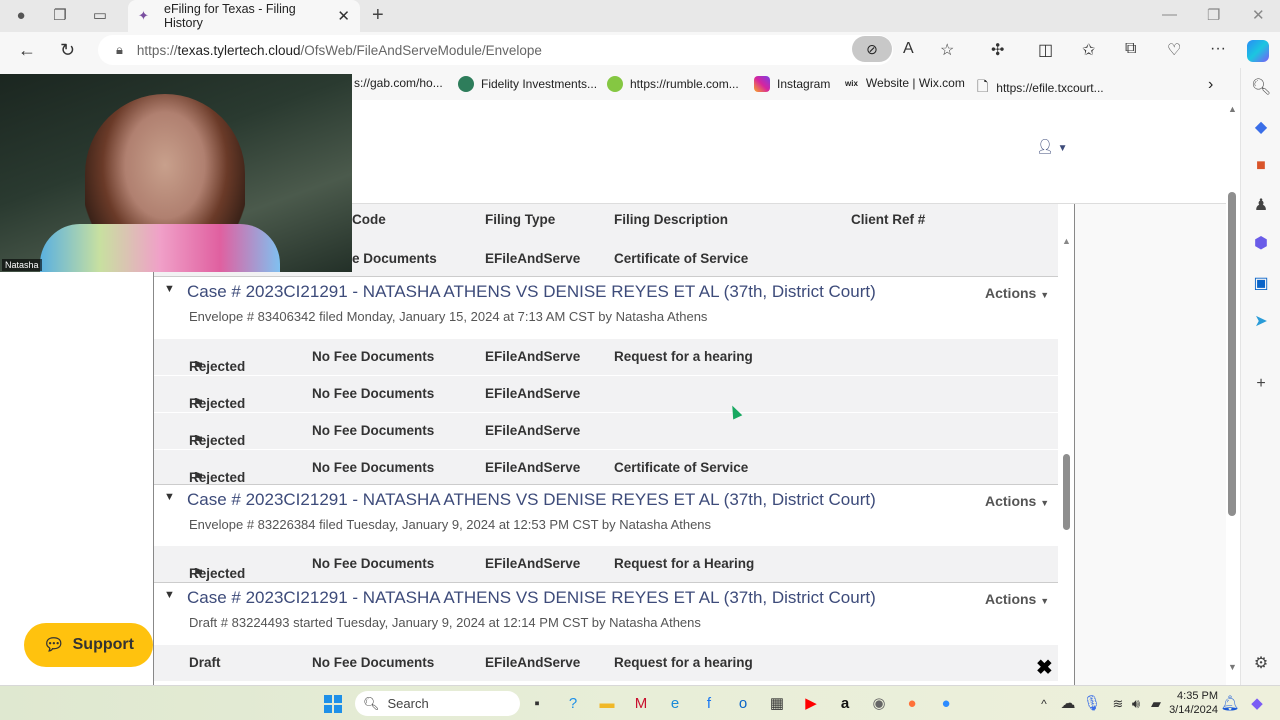 The height and width of the screenshot is (720, 1280). I want to click on tools-icon: ■, so click(1261, 166).